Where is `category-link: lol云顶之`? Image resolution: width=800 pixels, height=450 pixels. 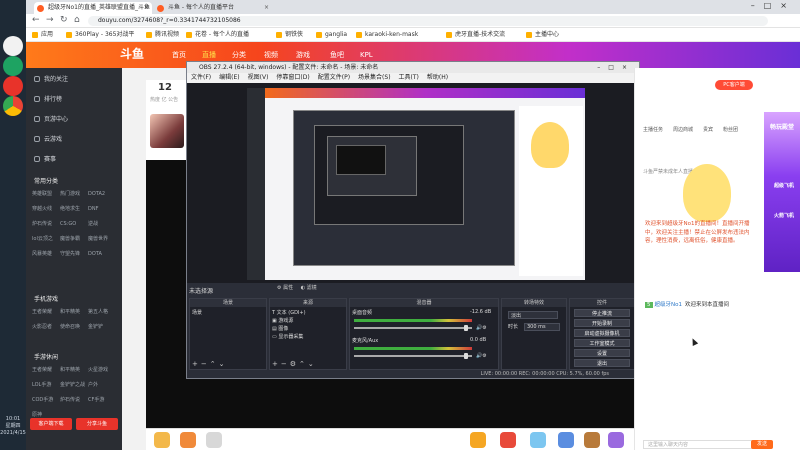
category-link: lol云顶之 is located at coordinates (46, 239).